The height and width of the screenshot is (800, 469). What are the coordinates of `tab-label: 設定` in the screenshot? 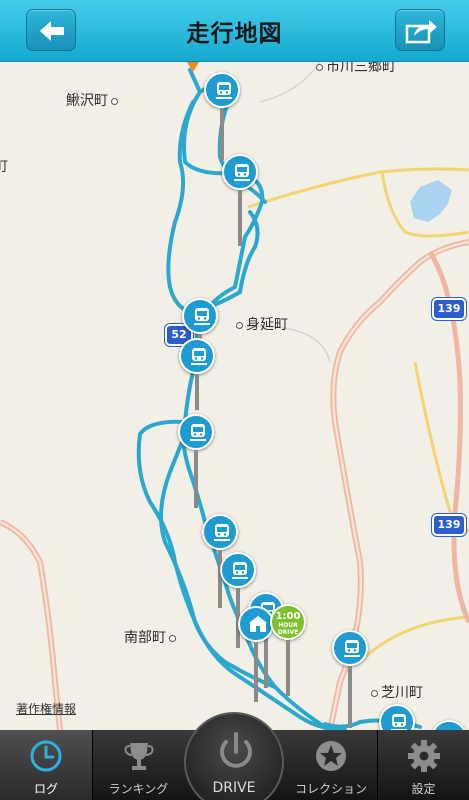 It's located at (423, 789).